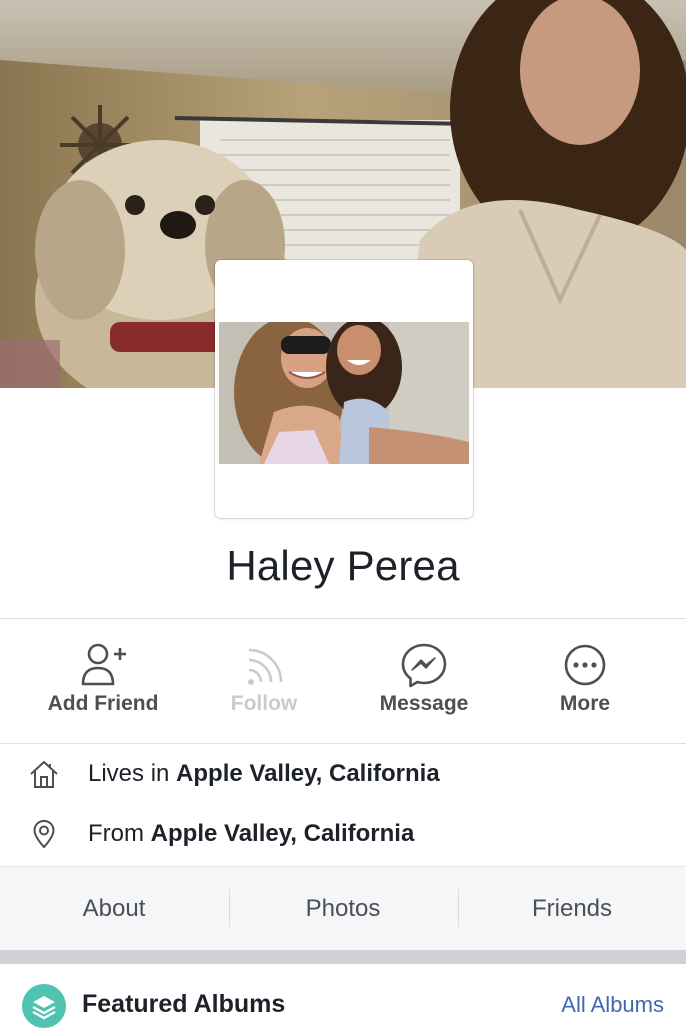 Image resolution: width=686 pixels, height=1028 pixels. Describe the element at coordinates (308, 773) in the screenshot. I see `lives-in-place: Apple Valley, California` at that location.